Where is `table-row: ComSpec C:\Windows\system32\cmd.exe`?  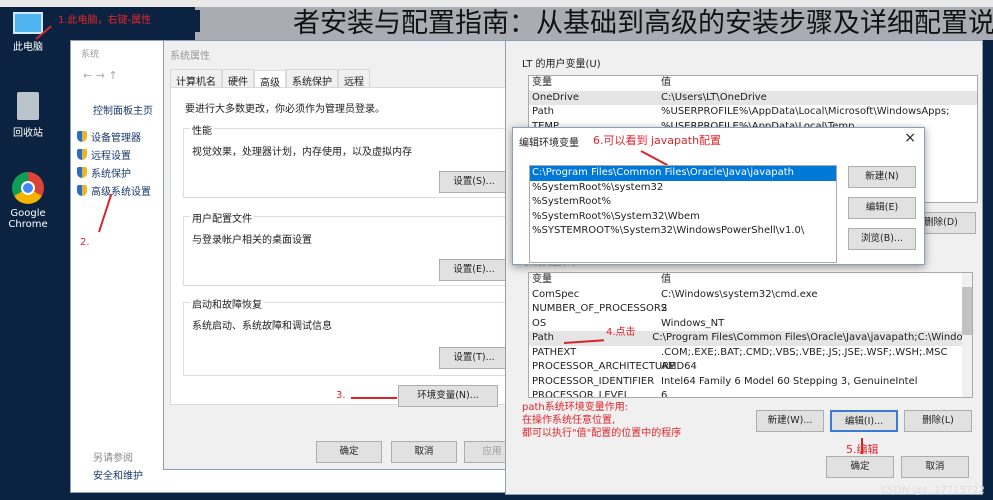 table-row: ComSpec C:\Windows\system32\cmd.exe is located at coordinates (750, 295).